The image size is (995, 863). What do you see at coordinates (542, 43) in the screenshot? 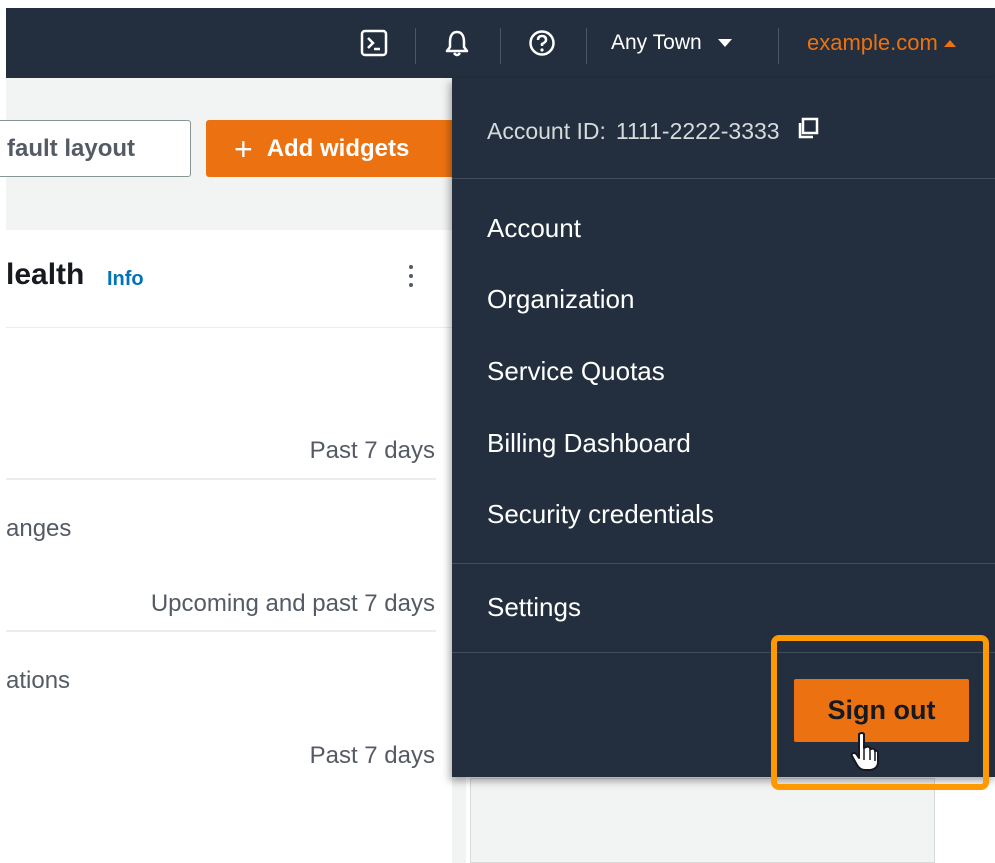
I see `help-icon` at bounding box center [542, 43].